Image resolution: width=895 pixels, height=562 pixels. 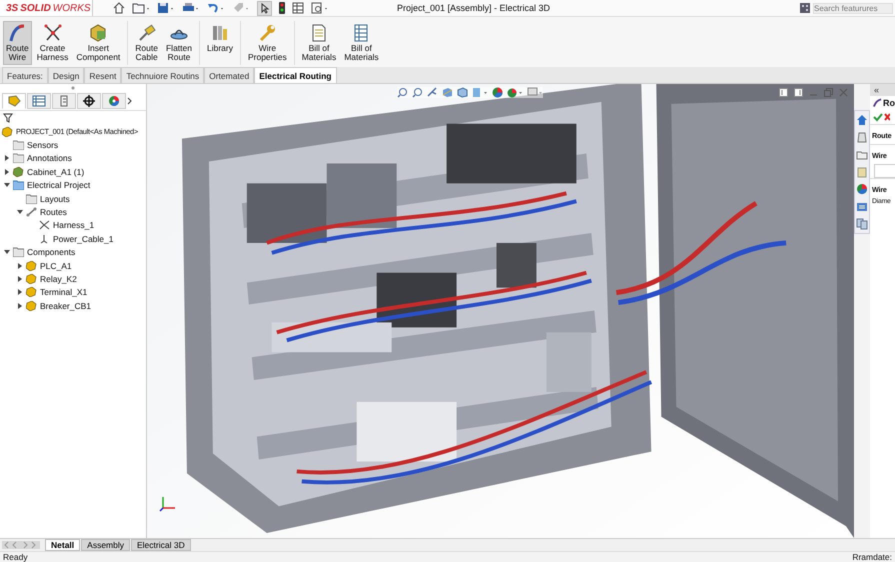 What do you see at coordinates (229, 75) in the screenshot?
I see `ribbon-tab: Ortemated` at bounding box center [229, 75].